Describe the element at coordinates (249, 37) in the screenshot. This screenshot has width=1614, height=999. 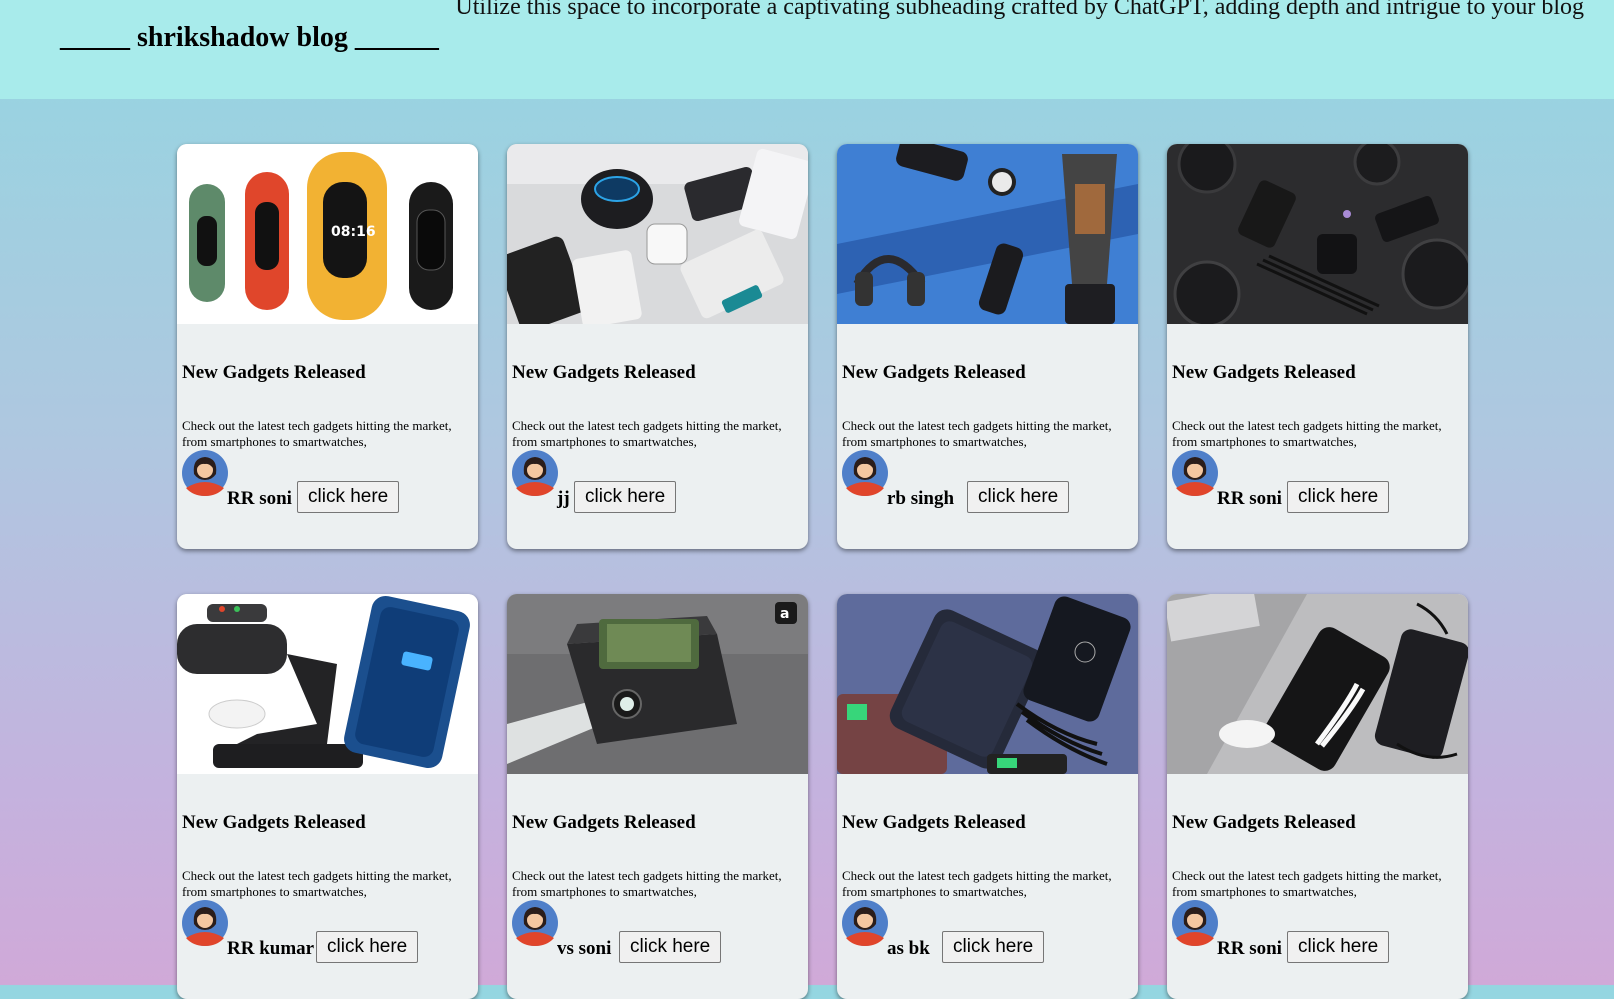
I see `blog-title: _____ shrikshadow blog ______` at that location.